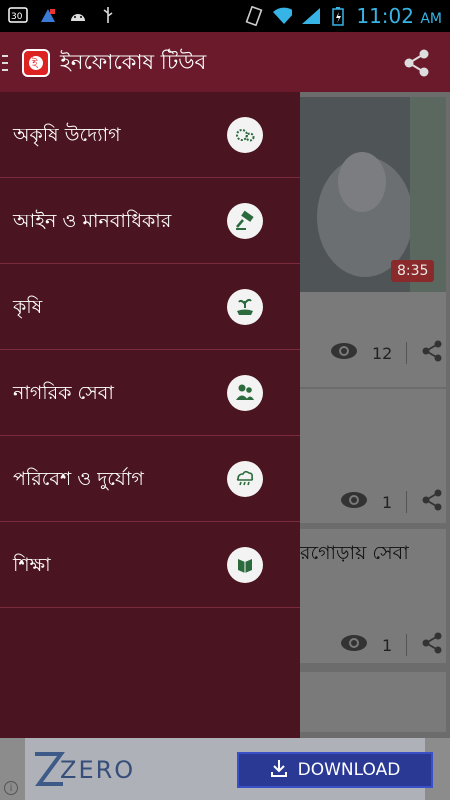  What do you see at coordinates (133, 62) in the screenshot?
I see `app-title: ইনফোকোষ টিউব` at bounding box center [133, 62].